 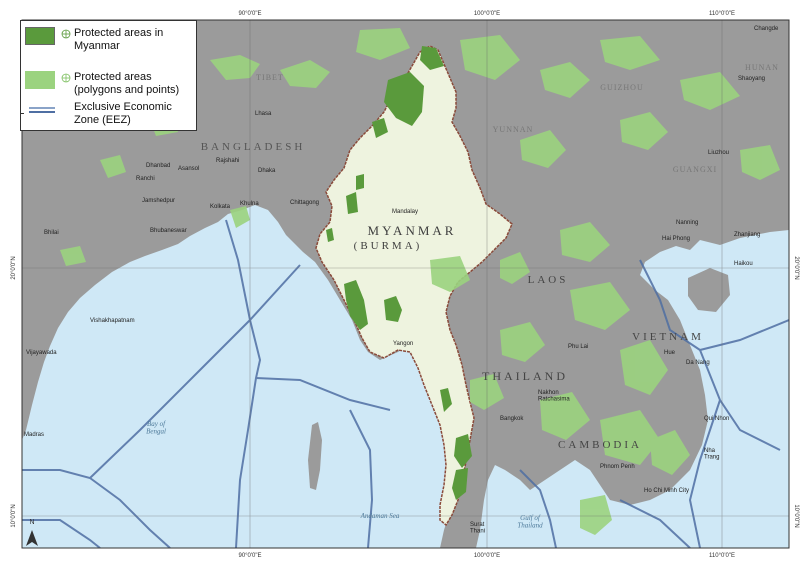 What do you see at coordinates (158, 201) in the screenshot?
I see `city-label-jamshedpur: Jamshedpur` at bounding box center [158, 201].